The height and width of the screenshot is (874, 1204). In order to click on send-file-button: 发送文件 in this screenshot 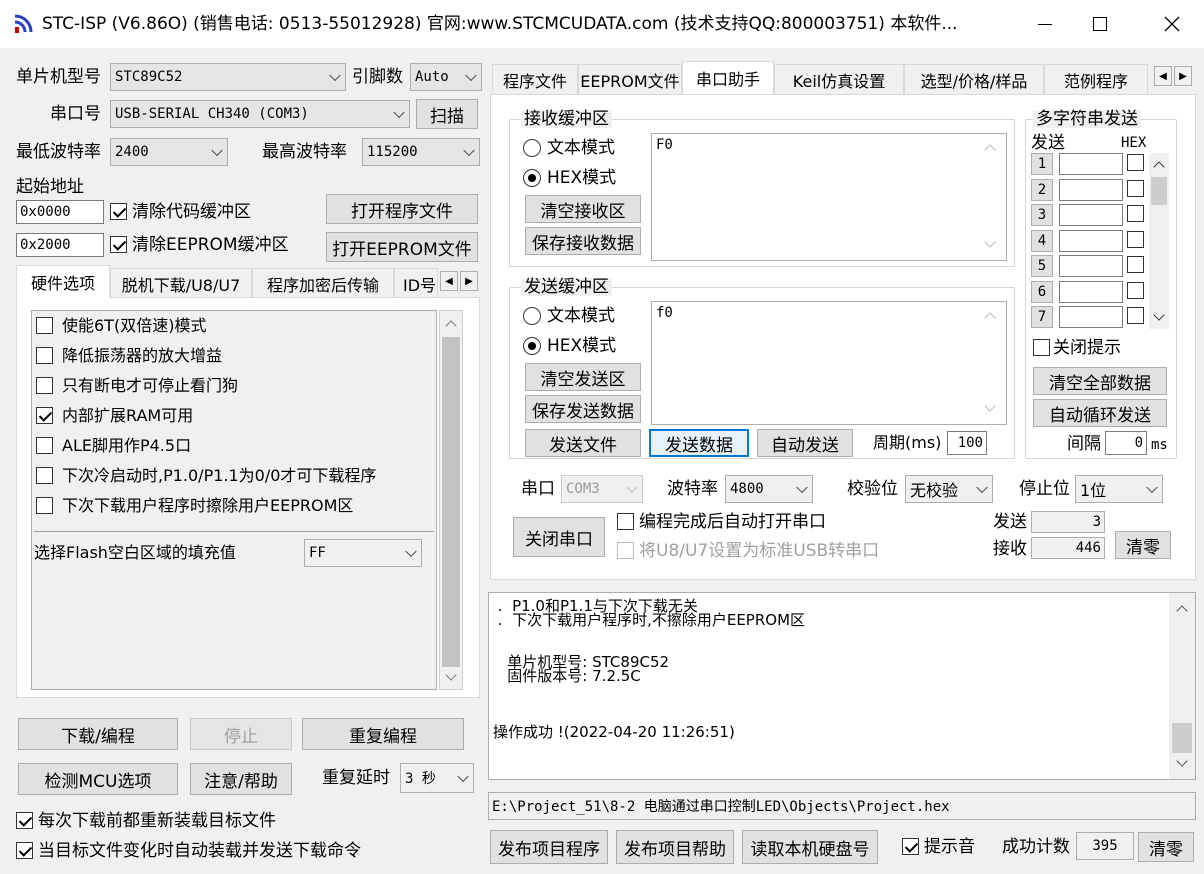, I will do `click(583, 443)`.